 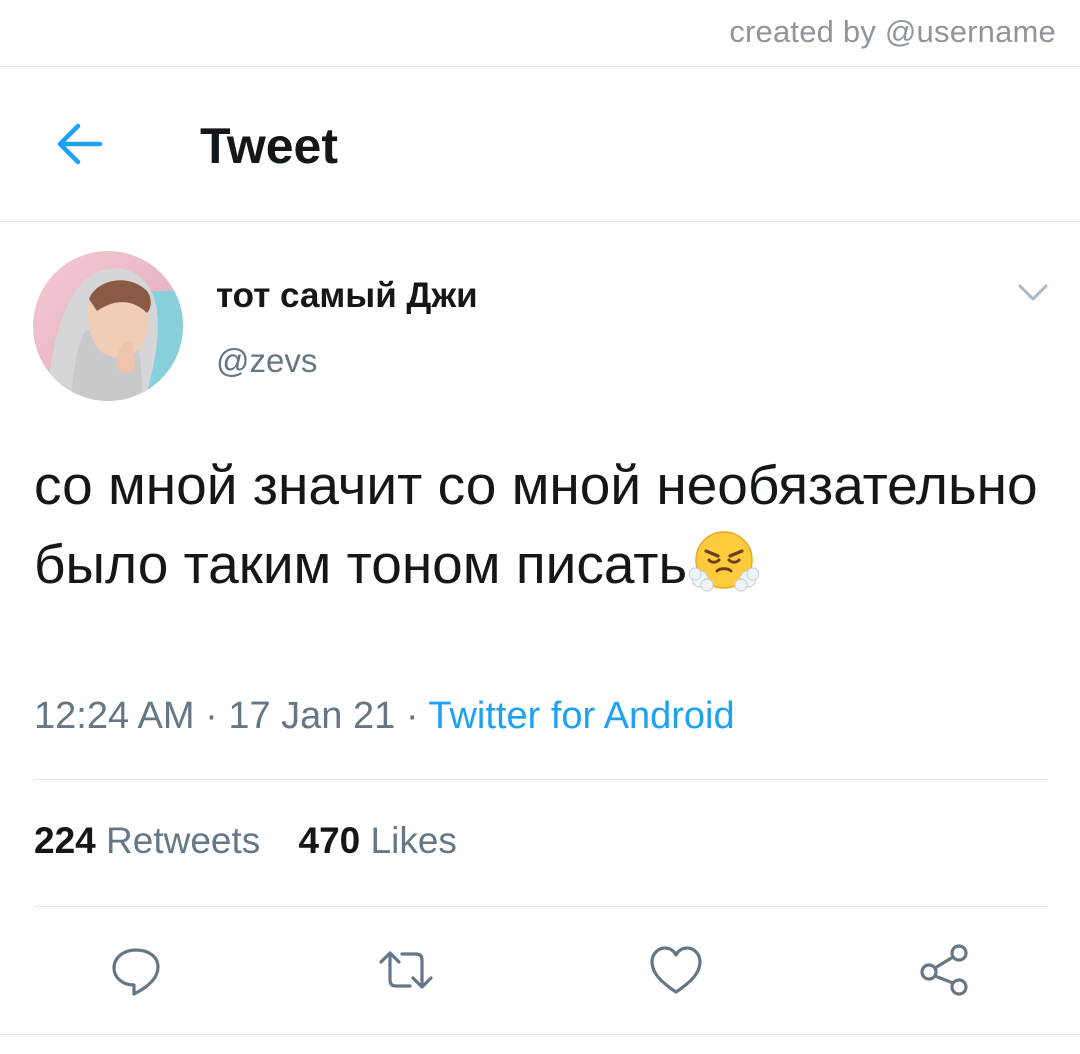 I want to click on retweets-count: 224, so click(x=65, y=840).